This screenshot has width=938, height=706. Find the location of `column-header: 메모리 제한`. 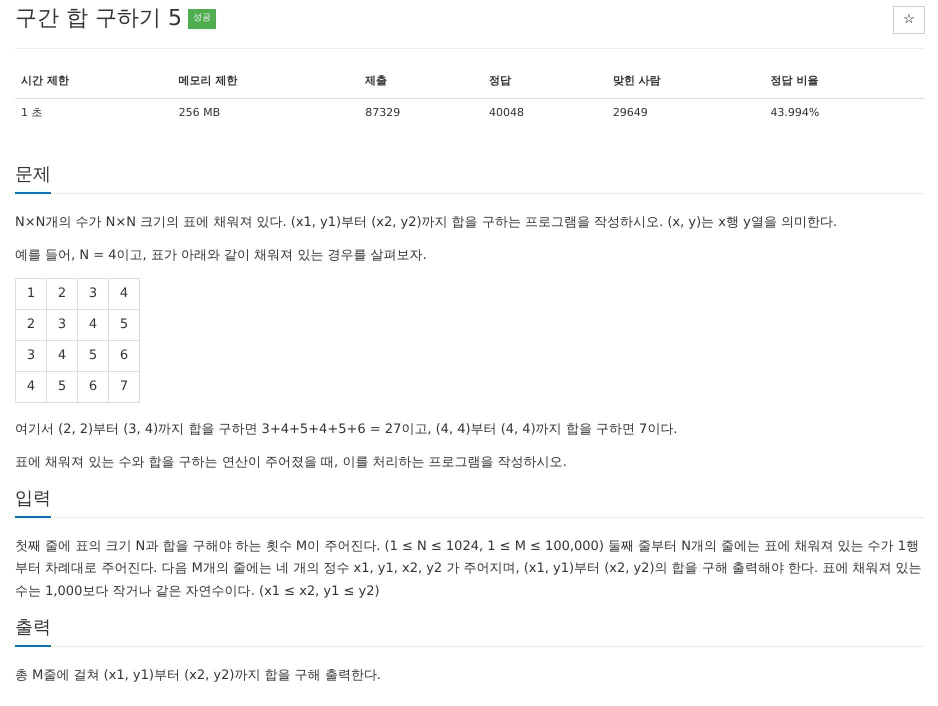

column-header: 메모리 제한 is located at coordinates (266, 81).